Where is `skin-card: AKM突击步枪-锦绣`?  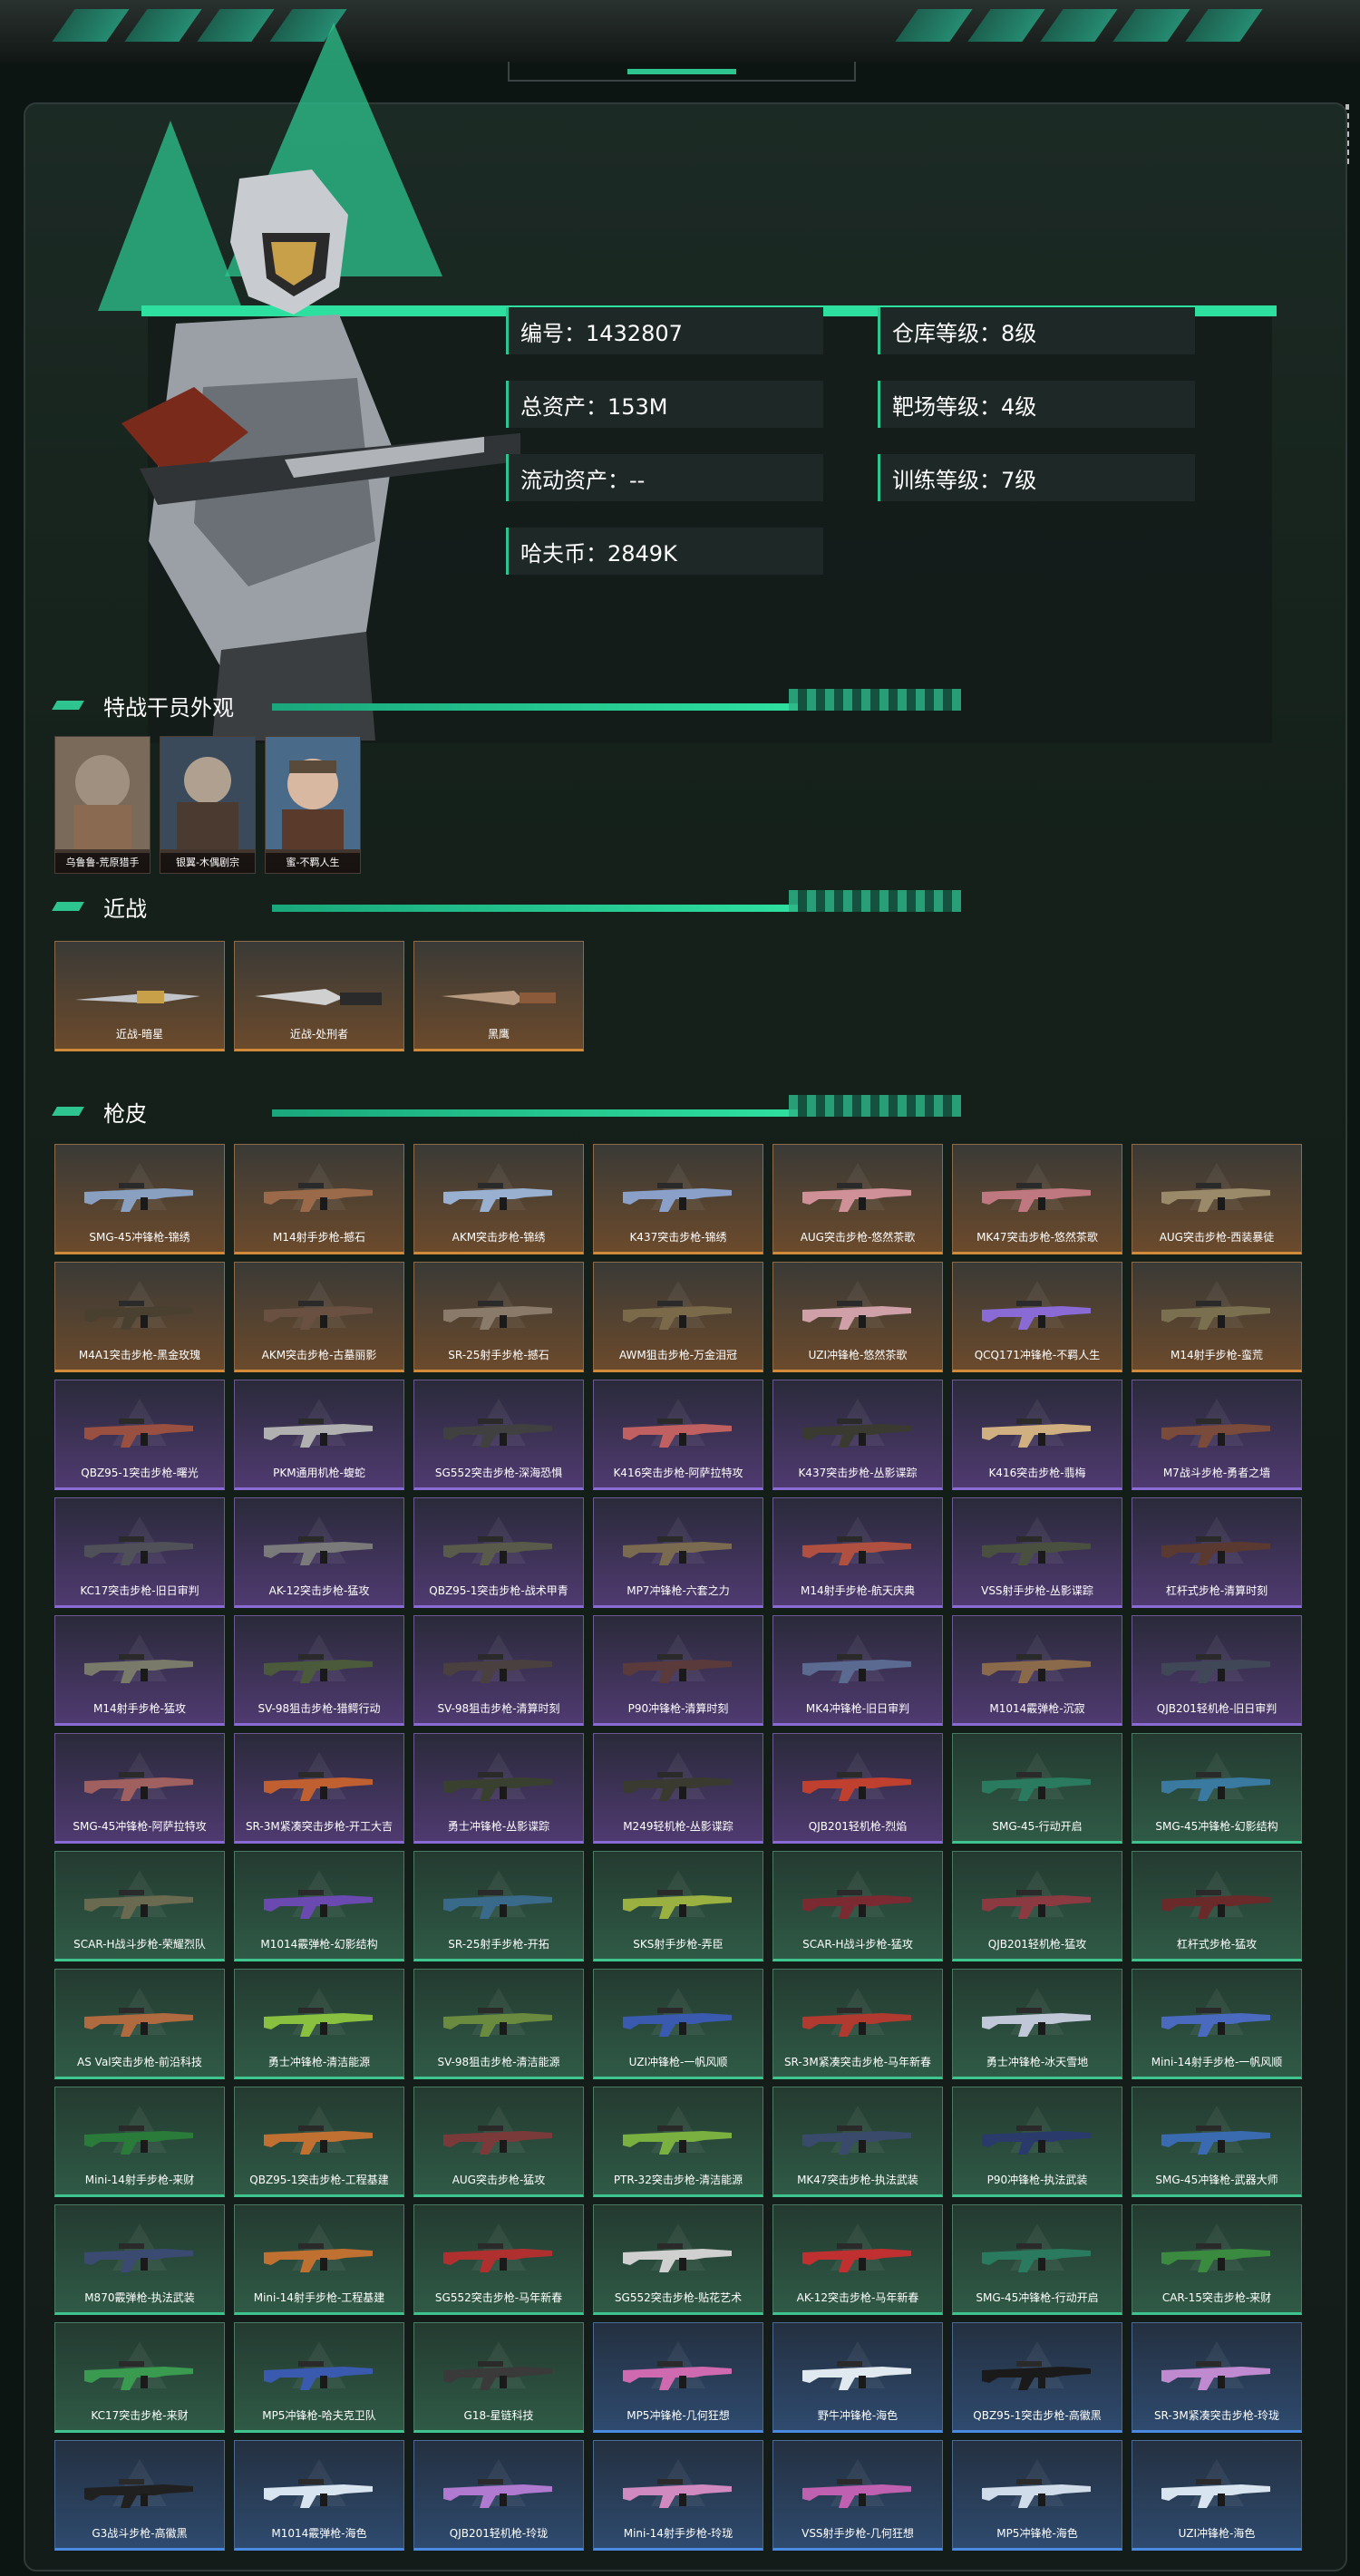 skin-card: AKM突击步枪-锦绣 is located at coordinates (498, 1199).